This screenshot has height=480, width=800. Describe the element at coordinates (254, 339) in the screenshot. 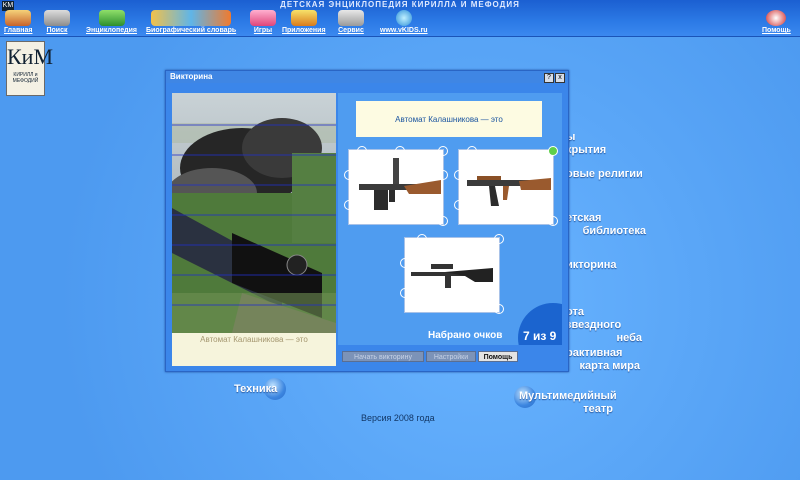

I see `photo-caption: Автомат Калашникова — это` at that location.